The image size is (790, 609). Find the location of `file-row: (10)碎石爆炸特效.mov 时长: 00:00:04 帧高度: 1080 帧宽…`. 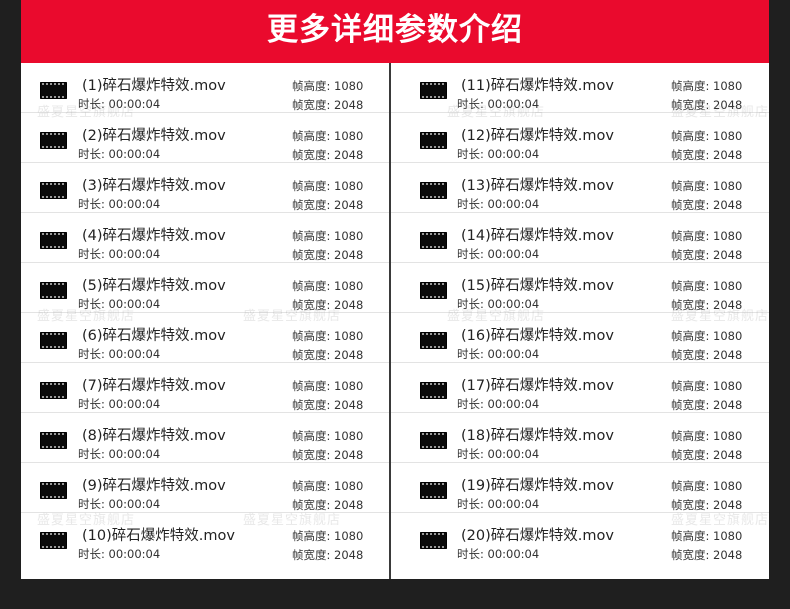

file-row: (10)碎石爆炸特效.mov 时长: 00:00:04 帧高度: 1080 帧宽… is located at coordinates (205, 538).